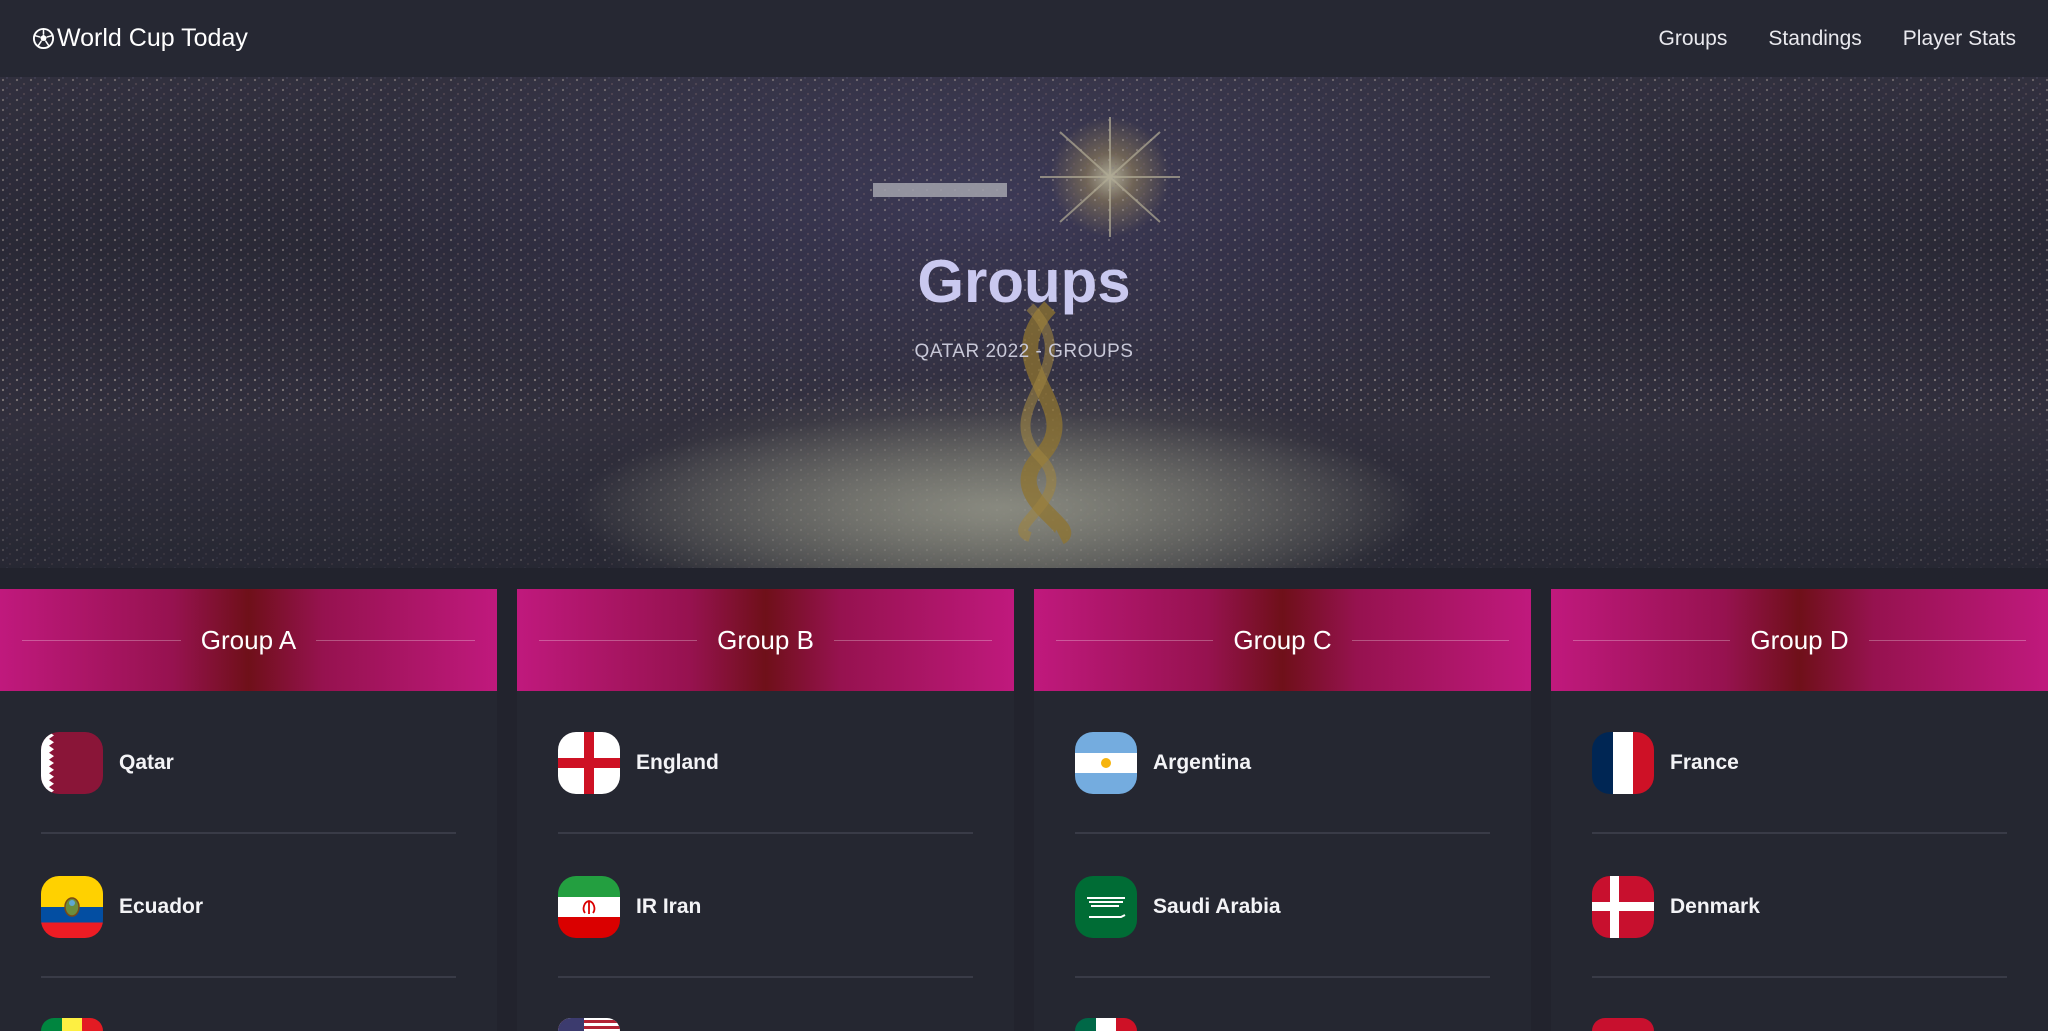 This screenshot has width=2048, height=1031. I want to click on group-title: Group C, so click(1282, 639).